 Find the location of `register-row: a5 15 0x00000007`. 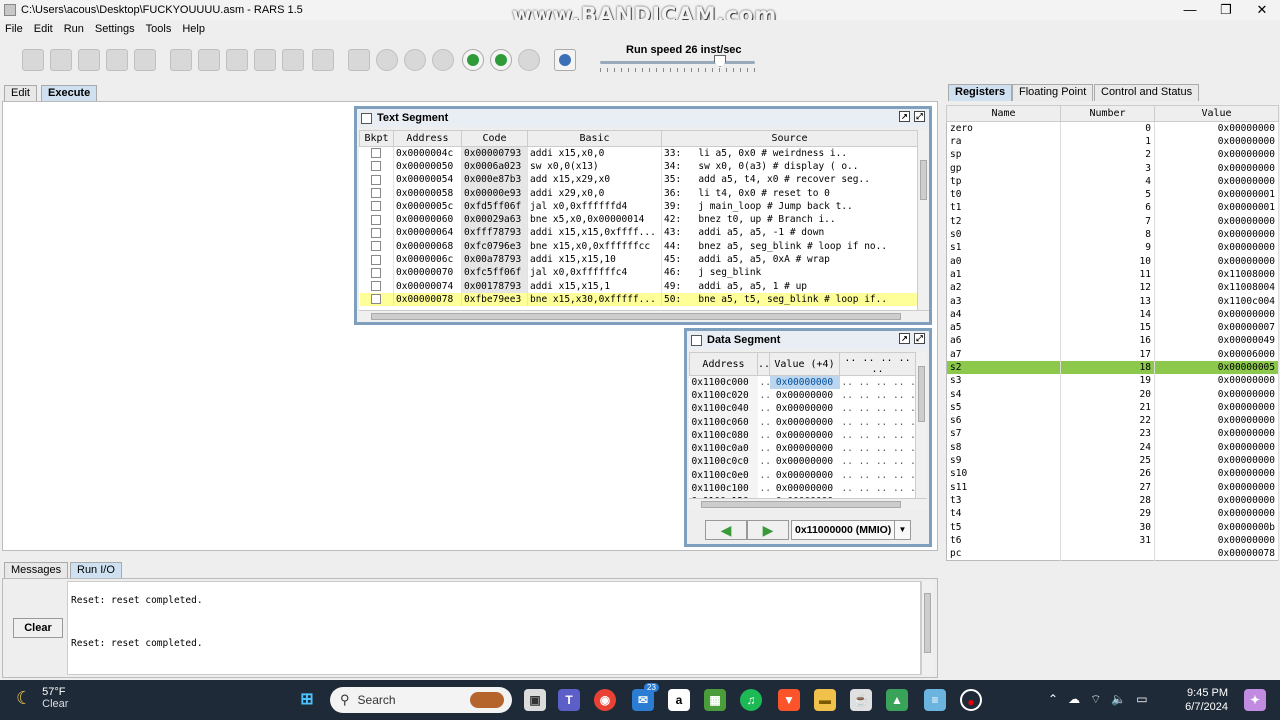

register-row: a5 15 0x00000007 is located at coordinates (1112, 327).